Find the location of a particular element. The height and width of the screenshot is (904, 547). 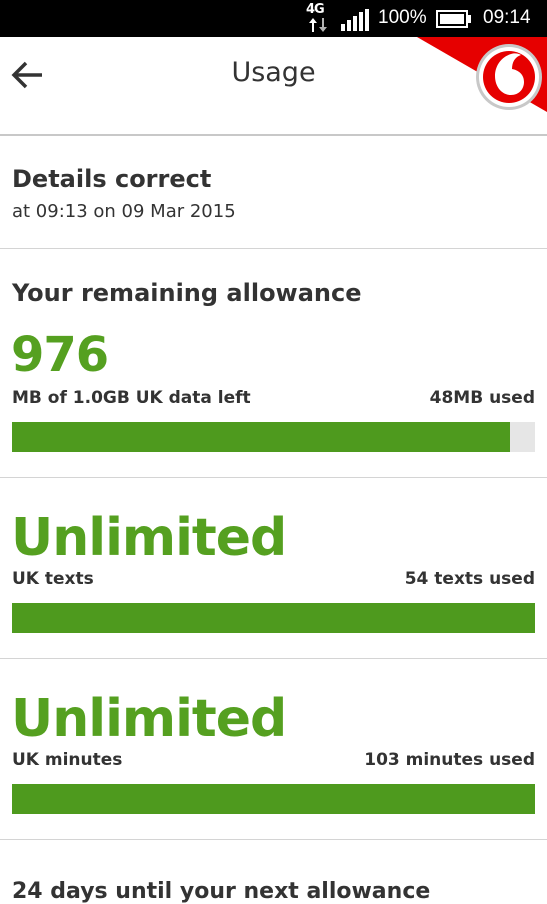

texts-label: UK texts is located at coordinates (53, 579).